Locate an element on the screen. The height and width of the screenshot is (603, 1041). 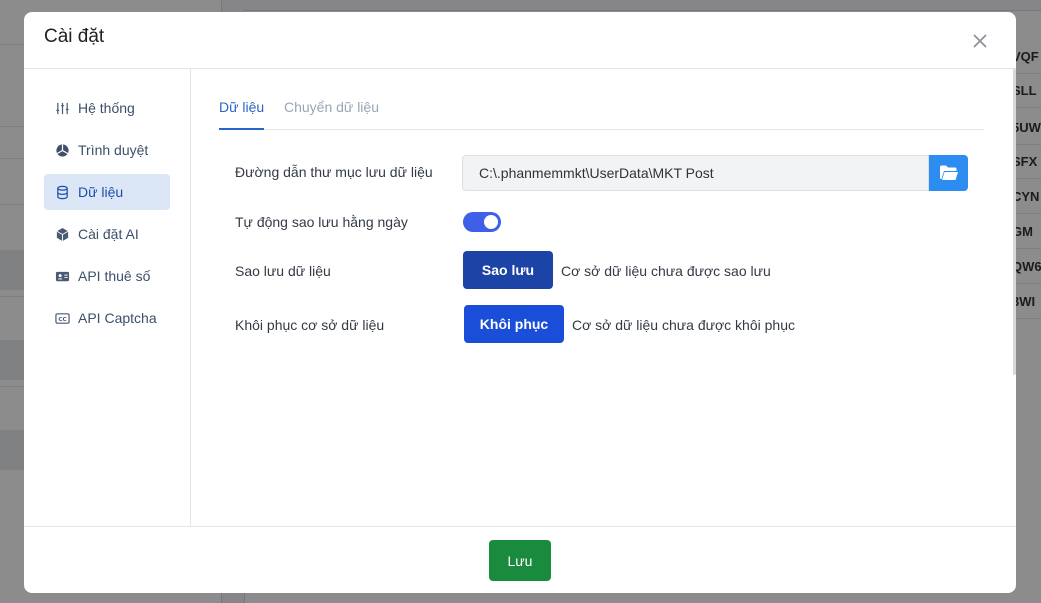
sidebar-item-du-lieu: Dữ liệu is located at coordinates (107, 192).